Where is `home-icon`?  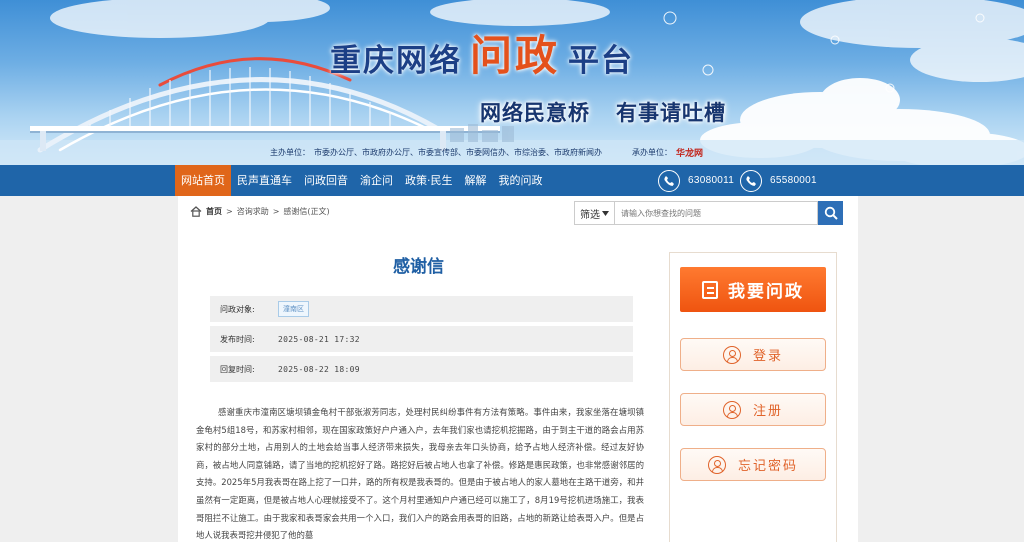 home-icon is located at coordinates (196, 211).